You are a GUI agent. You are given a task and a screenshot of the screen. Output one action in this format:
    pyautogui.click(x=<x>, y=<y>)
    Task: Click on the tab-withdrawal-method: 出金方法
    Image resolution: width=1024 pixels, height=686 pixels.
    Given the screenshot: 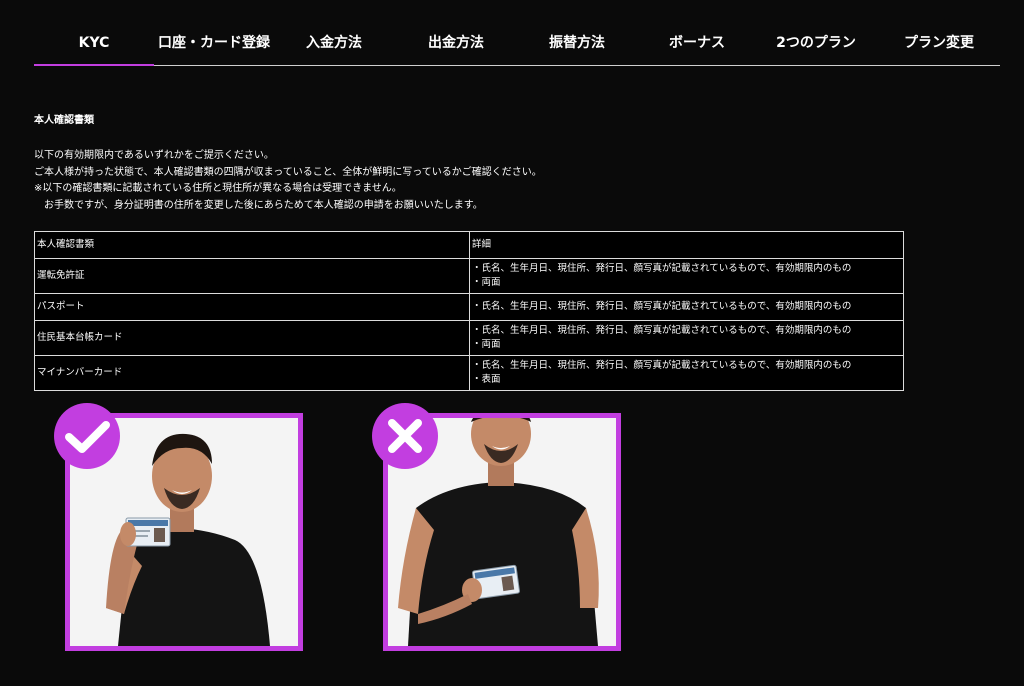 What is the action you would take?
    pyautogui.click(x=456, y=43)
    